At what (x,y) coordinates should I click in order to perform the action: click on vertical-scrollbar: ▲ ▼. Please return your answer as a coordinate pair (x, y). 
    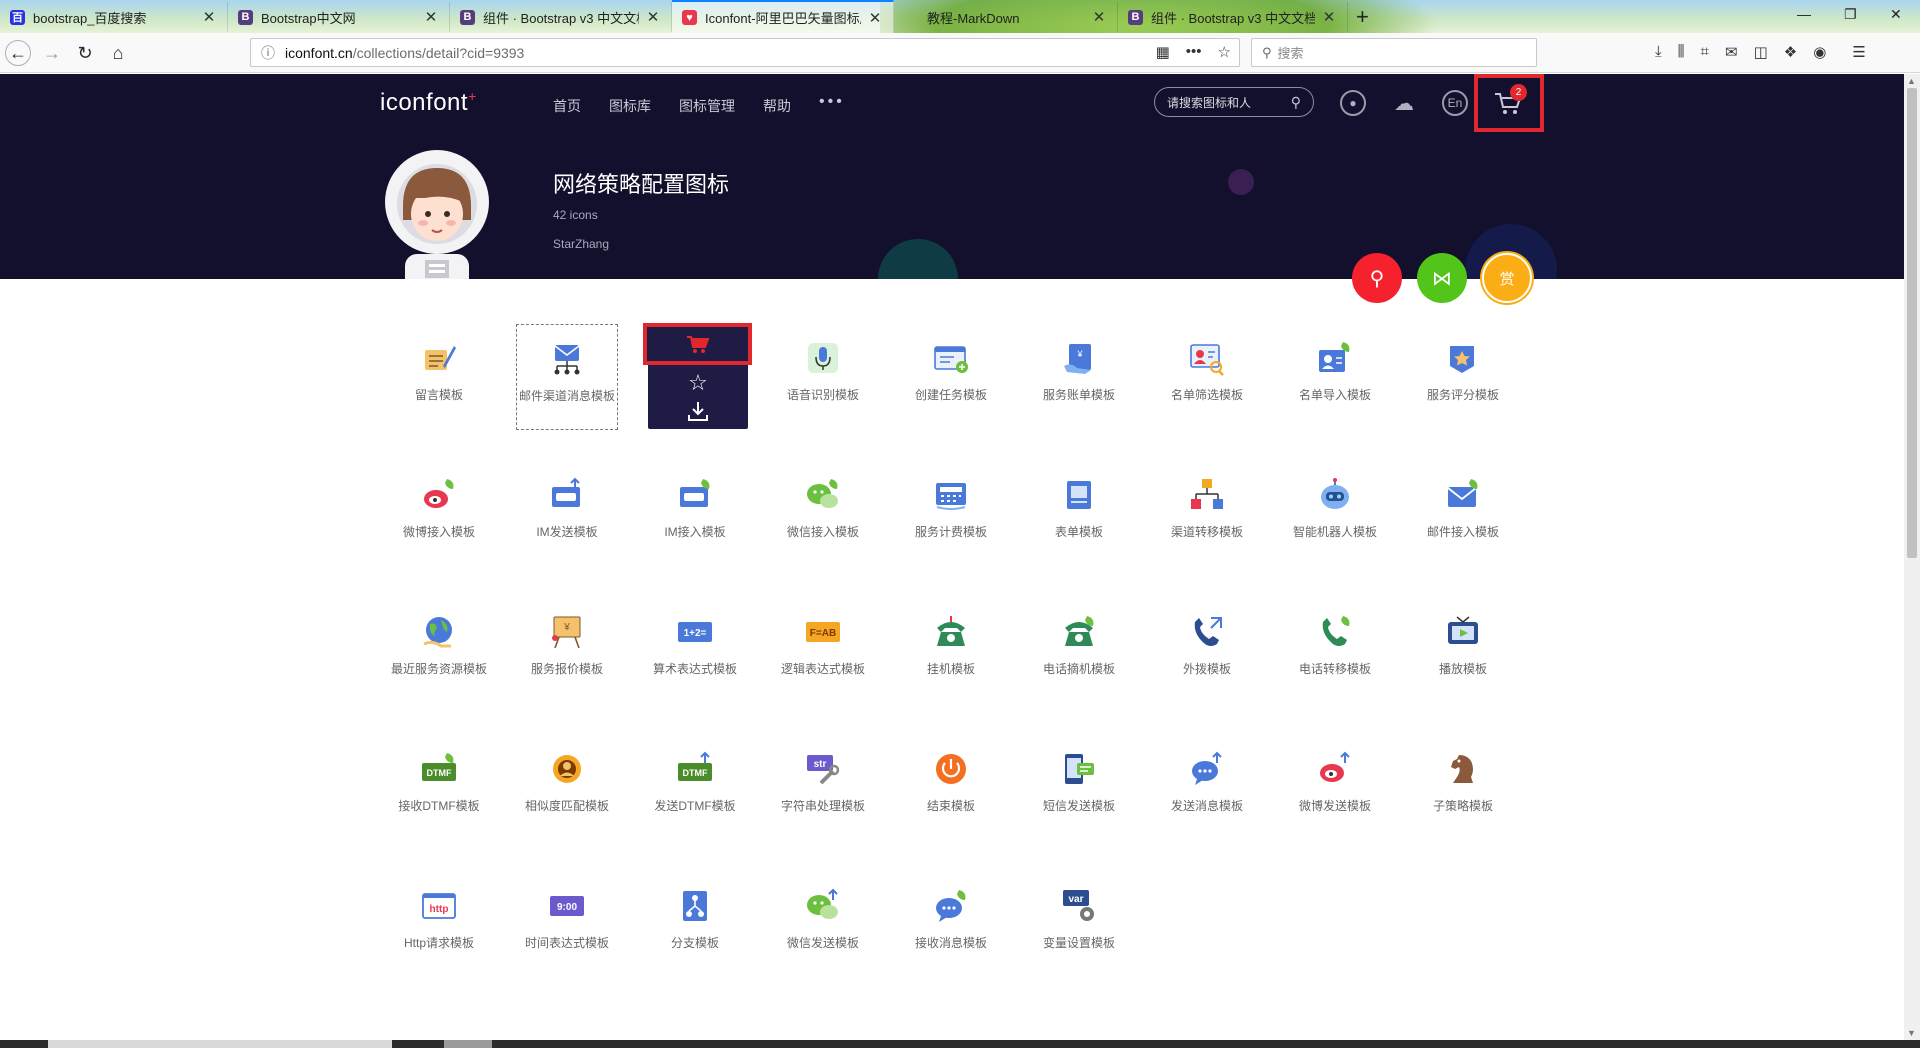
    Looking at the image, I should click on (1912, 557).